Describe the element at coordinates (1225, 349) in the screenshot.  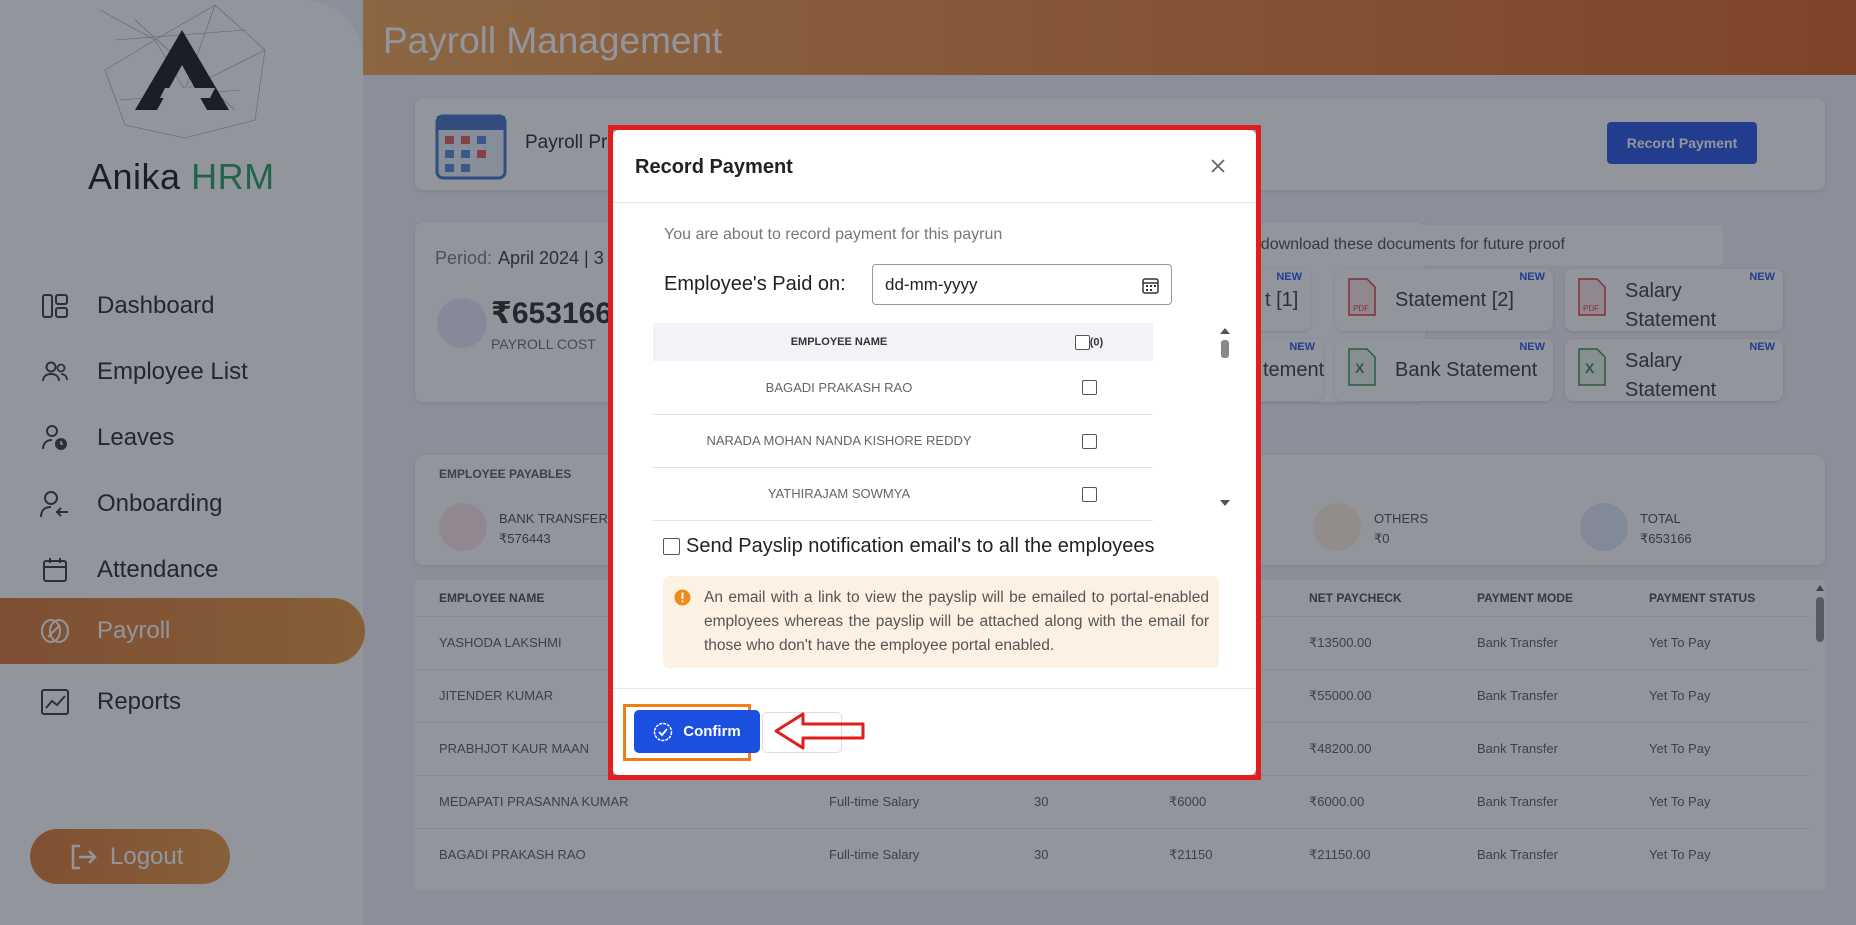
I see `scroll-thumb` at that location.